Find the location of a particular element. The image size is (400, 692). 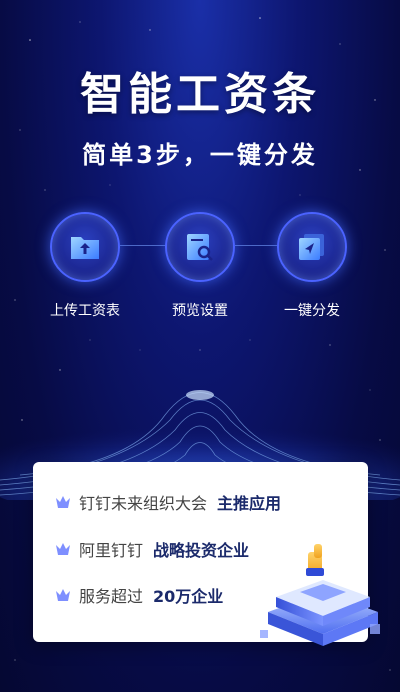

step-label: 上传工资表 is located at coordinates (85, 311).